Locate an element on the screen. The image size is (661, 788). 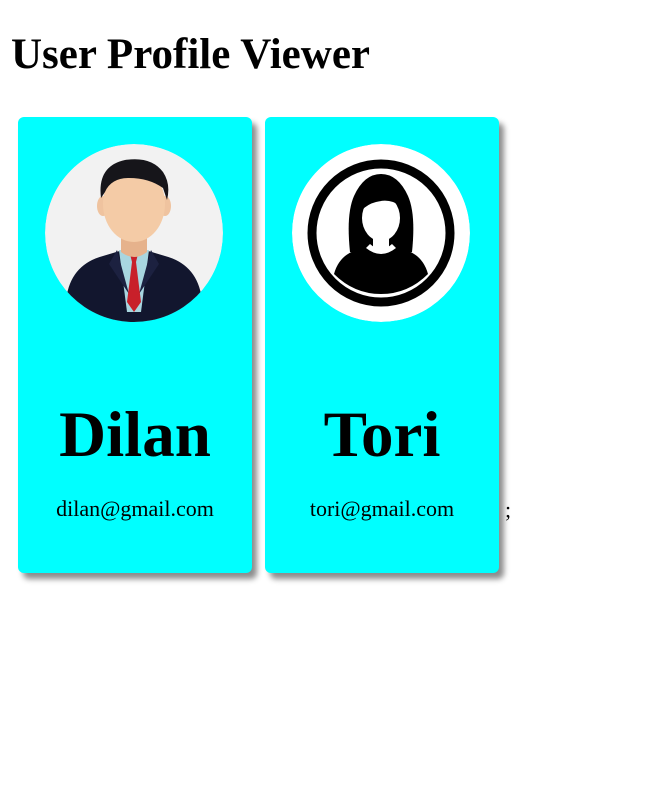
profile-email: dilan@gmail.com is located at coordinates (135, 508).